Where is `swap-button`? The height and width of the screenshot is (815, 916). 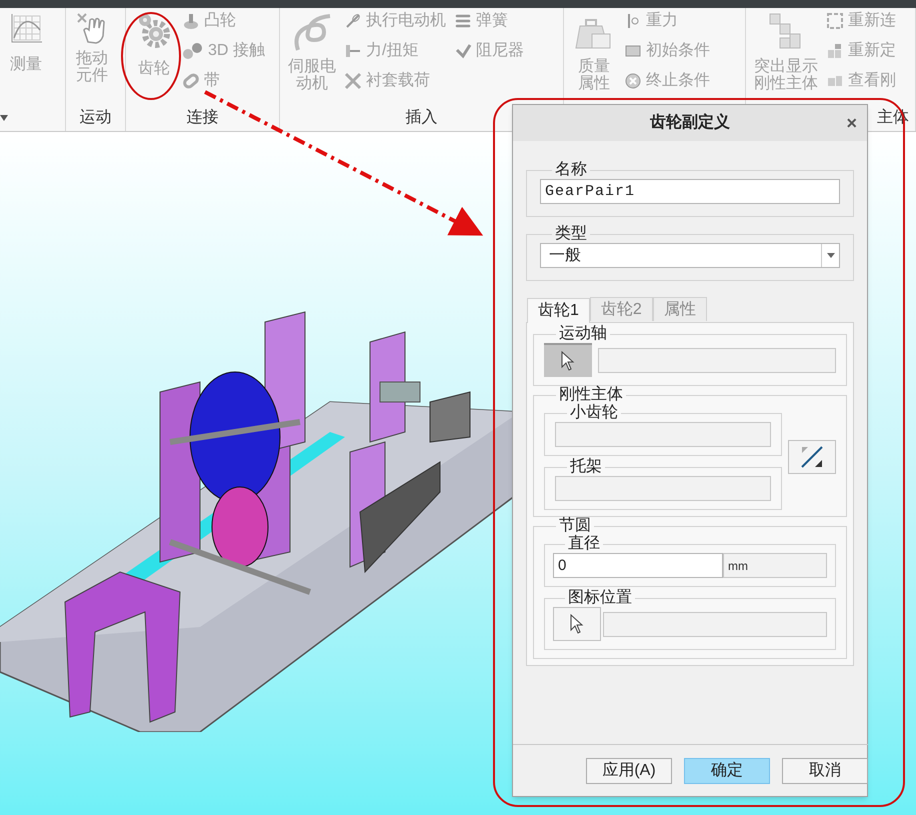 swap-button is located at coordinates (812, 457).